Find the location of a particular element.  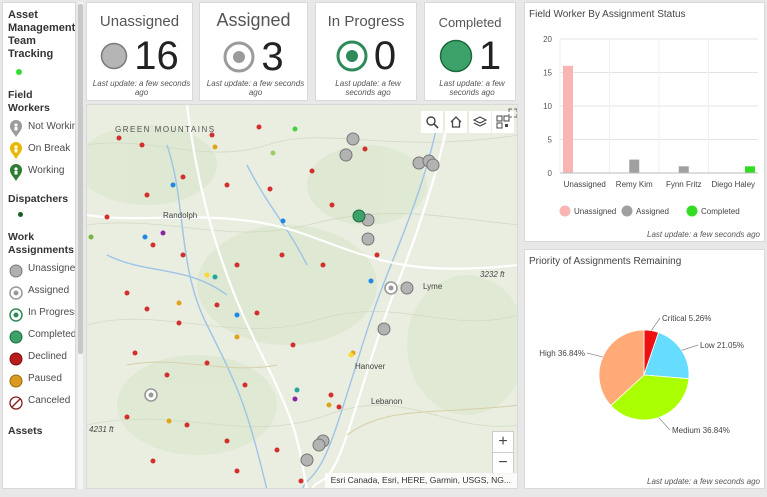

leader-line is located at coordinates (664, 424).